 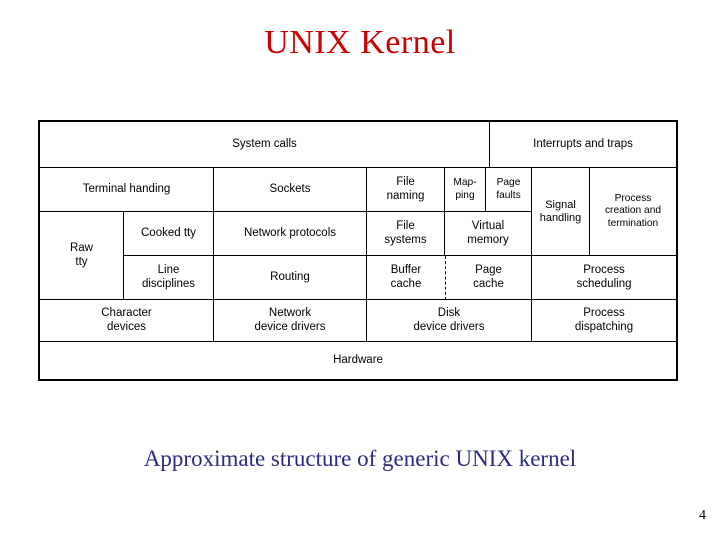 I want to click on cell-process-dispatching: Process dispatching, so click(x=604, y=321).